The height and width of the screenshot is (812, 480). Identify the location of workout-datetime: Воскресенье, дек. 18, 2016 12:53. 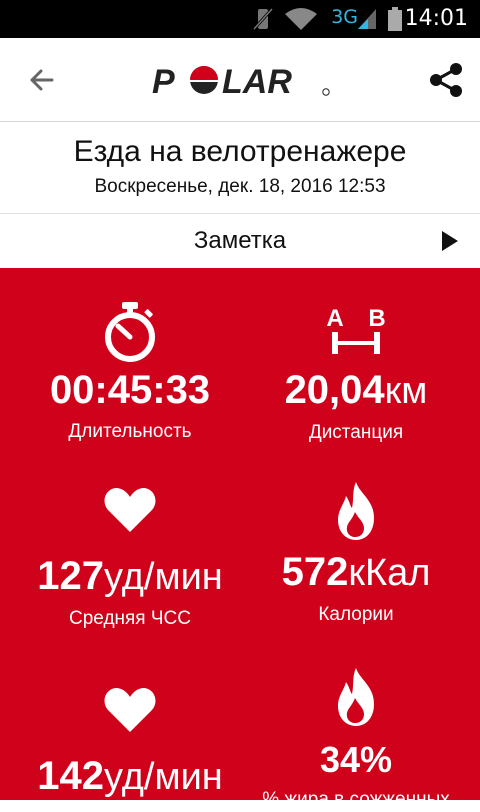
(240, 186).